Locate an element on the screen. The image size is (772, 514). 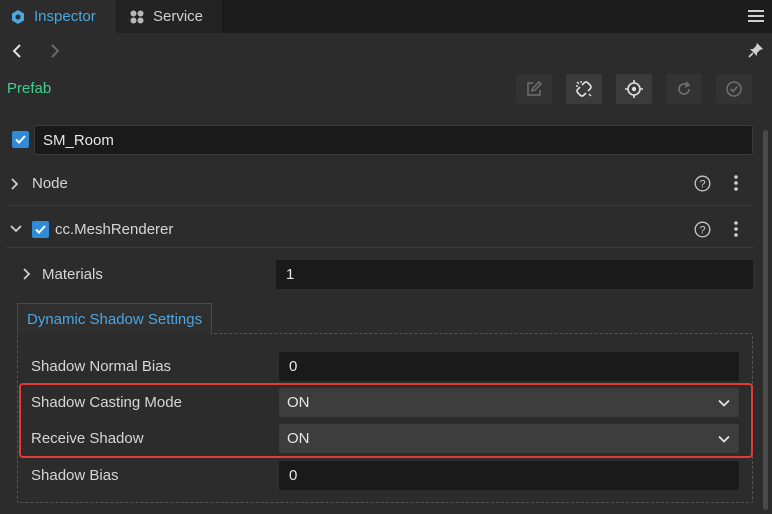
highlight-box is located at coordinates (386, 420).